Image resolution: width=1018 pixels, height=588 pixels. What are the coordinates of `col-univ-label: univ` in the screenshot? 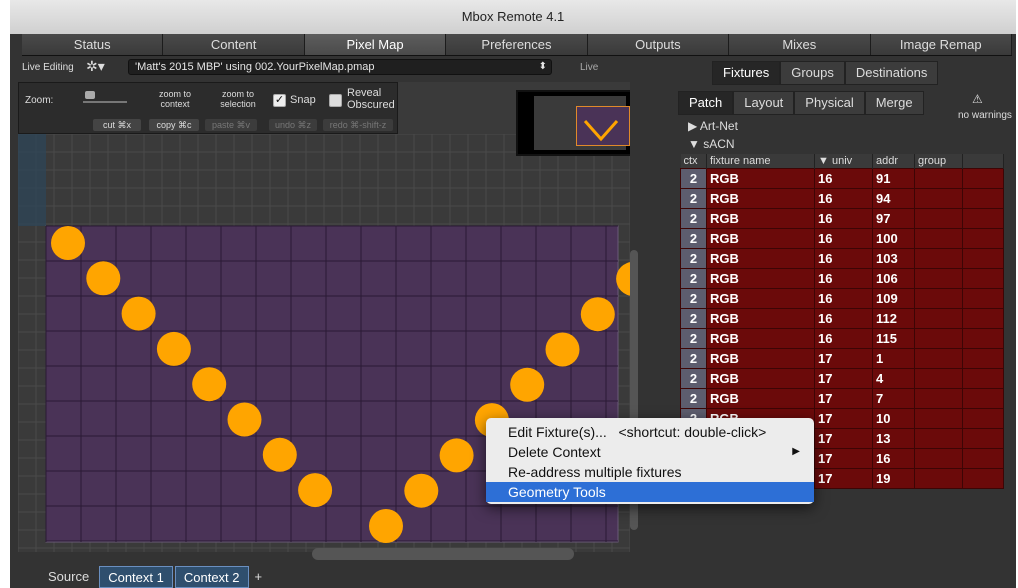 It's located at (842, 160).